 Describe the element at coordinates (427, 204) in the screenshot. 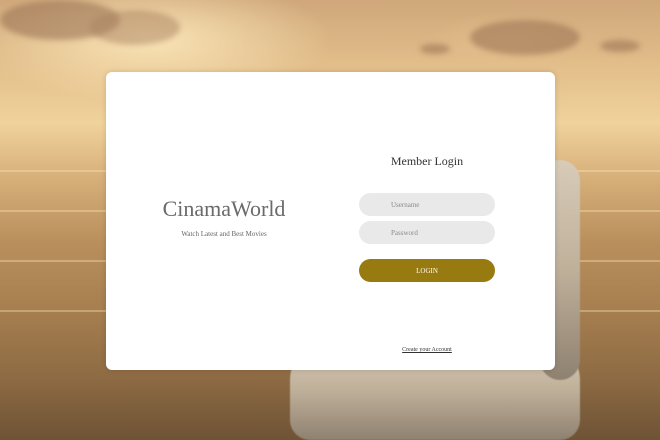

I see `username-input` at that location.